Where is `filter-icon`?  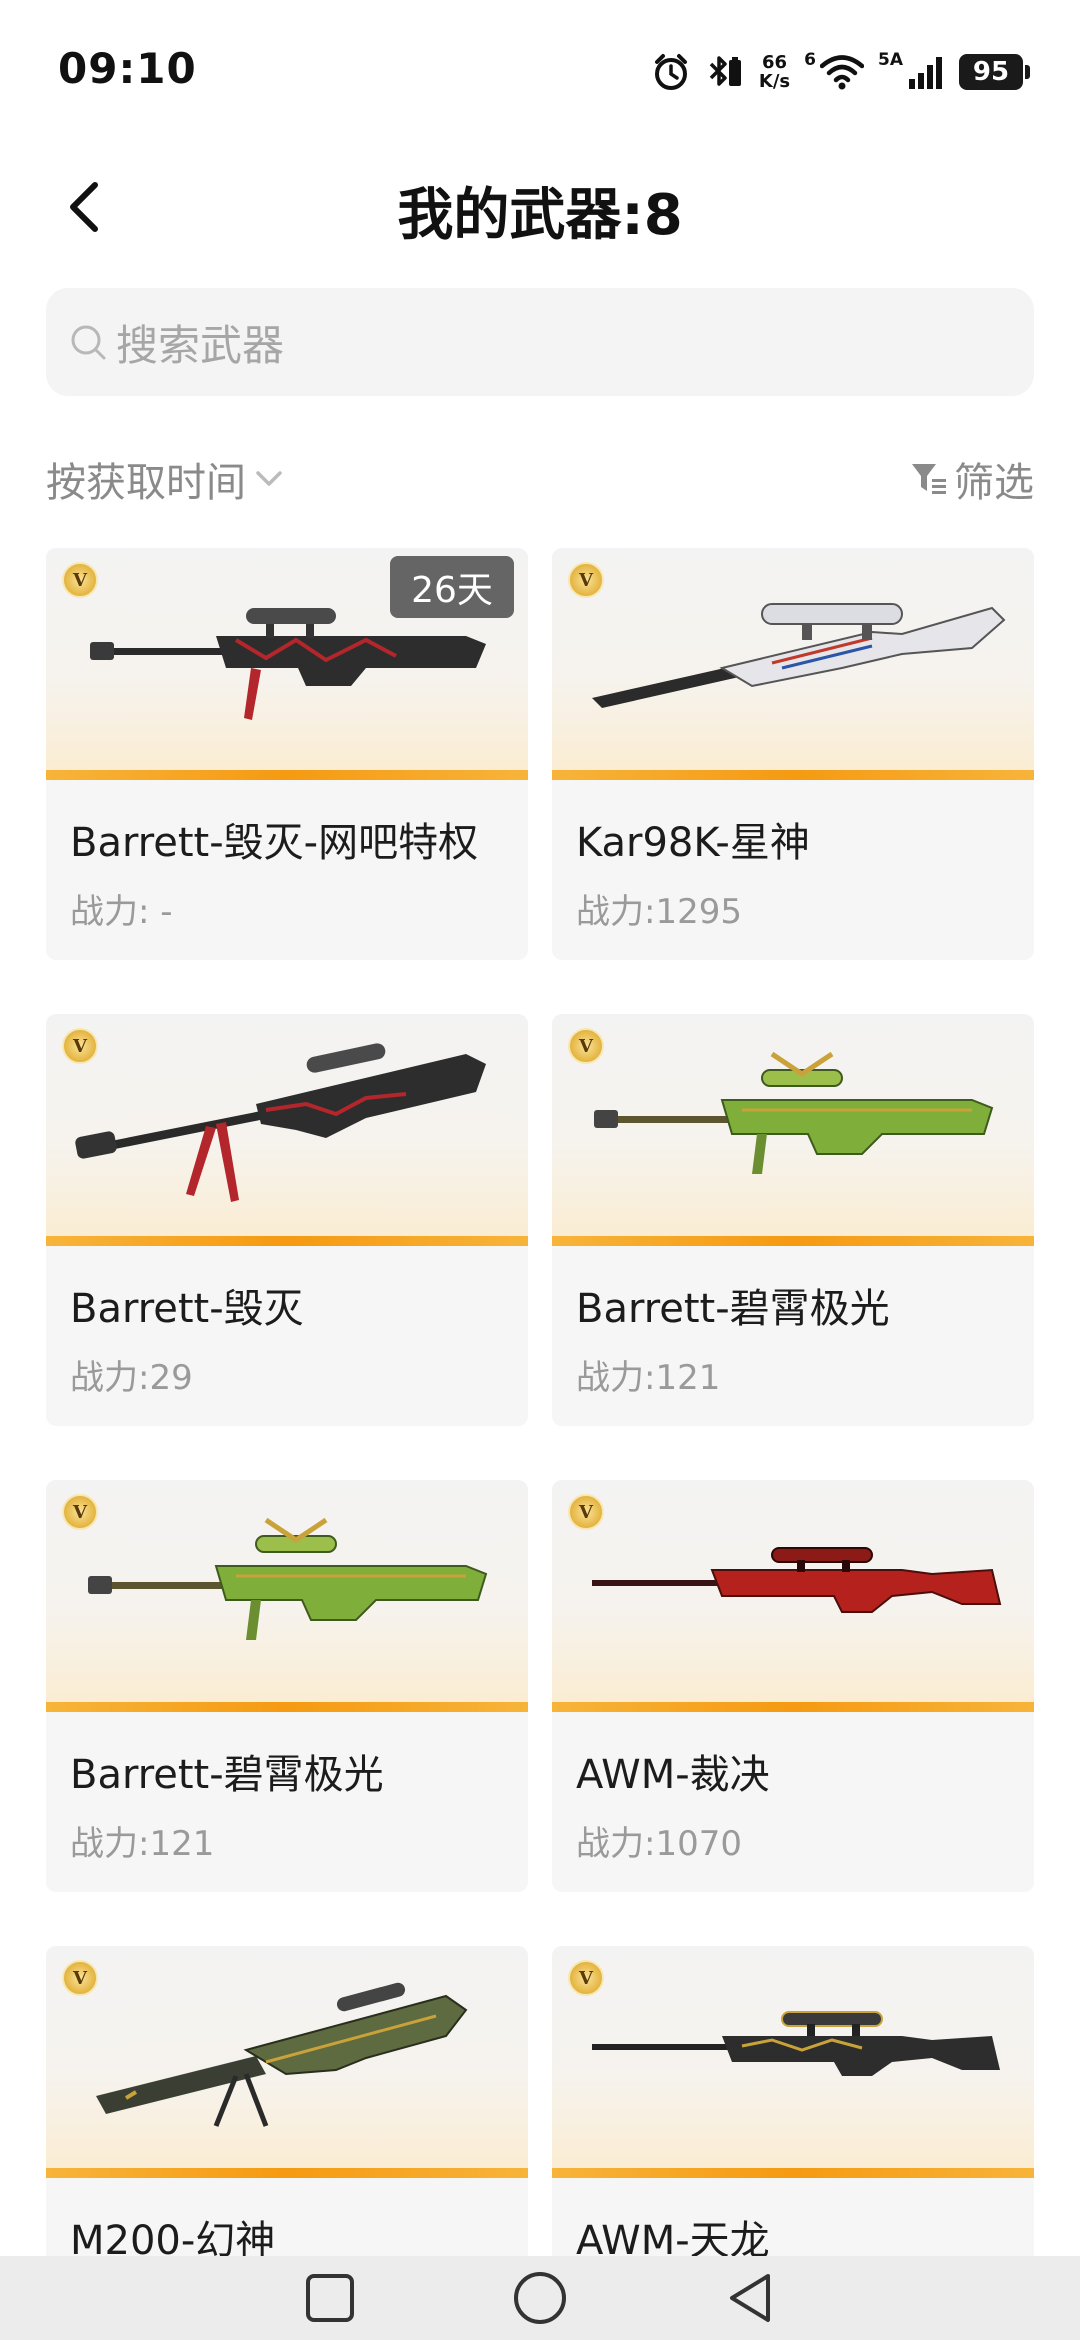 filter-icon is located at coordinates (929, 479).